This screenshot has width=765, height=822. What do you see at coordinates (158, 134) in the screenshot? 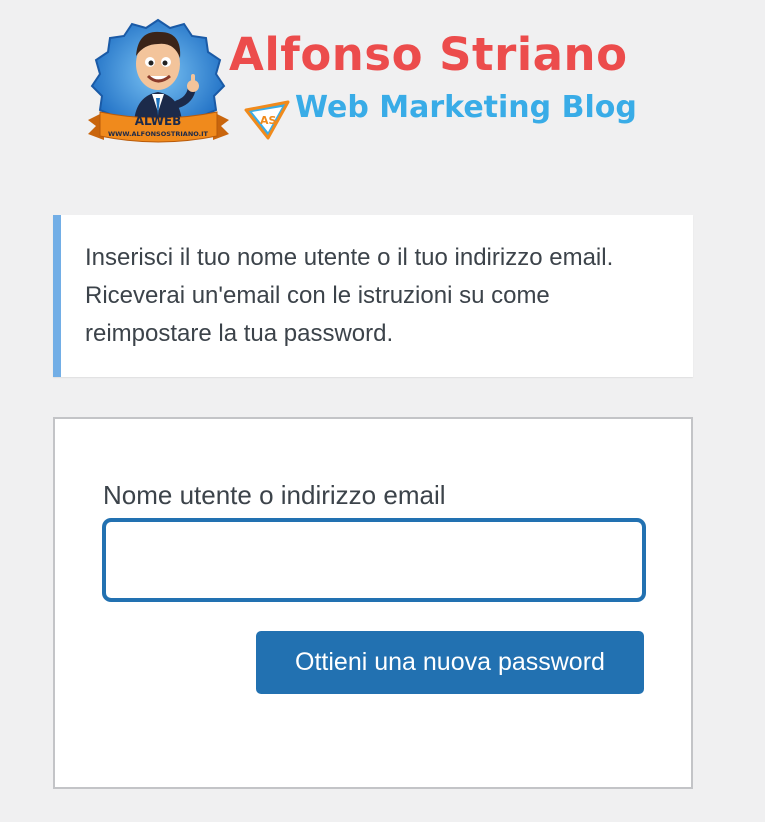
I see `badge-url: WWW.ALFONSOSTRIANO.IT` at bounding box center [158, 134].